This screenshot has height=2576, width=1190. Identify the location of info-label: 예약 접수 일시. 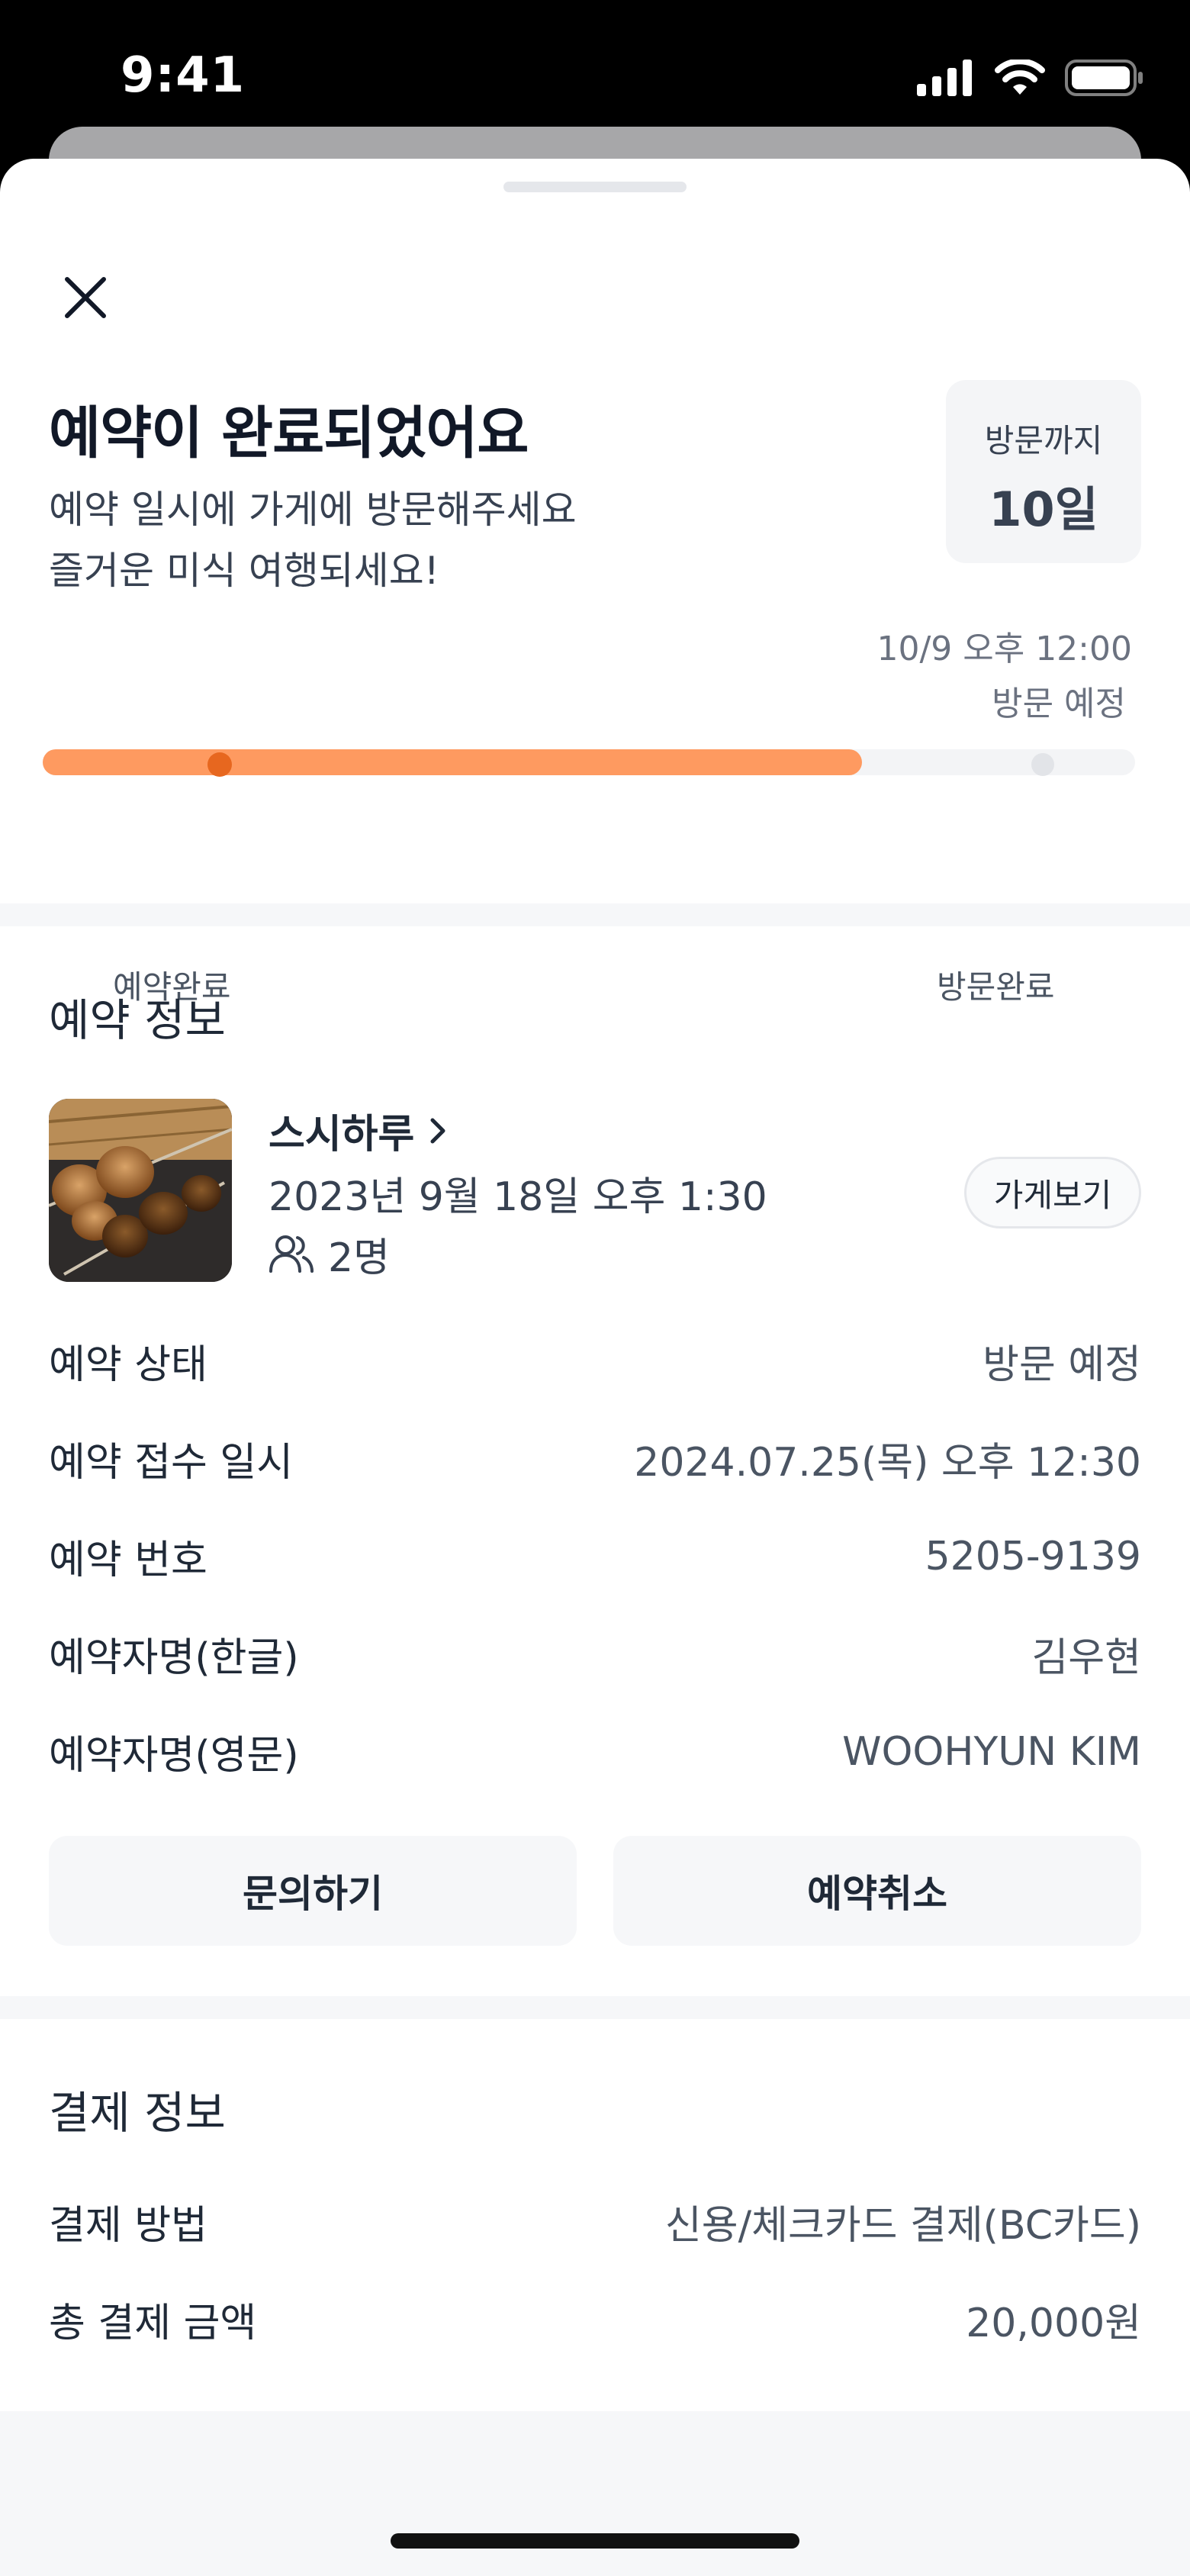
(171, 1463).